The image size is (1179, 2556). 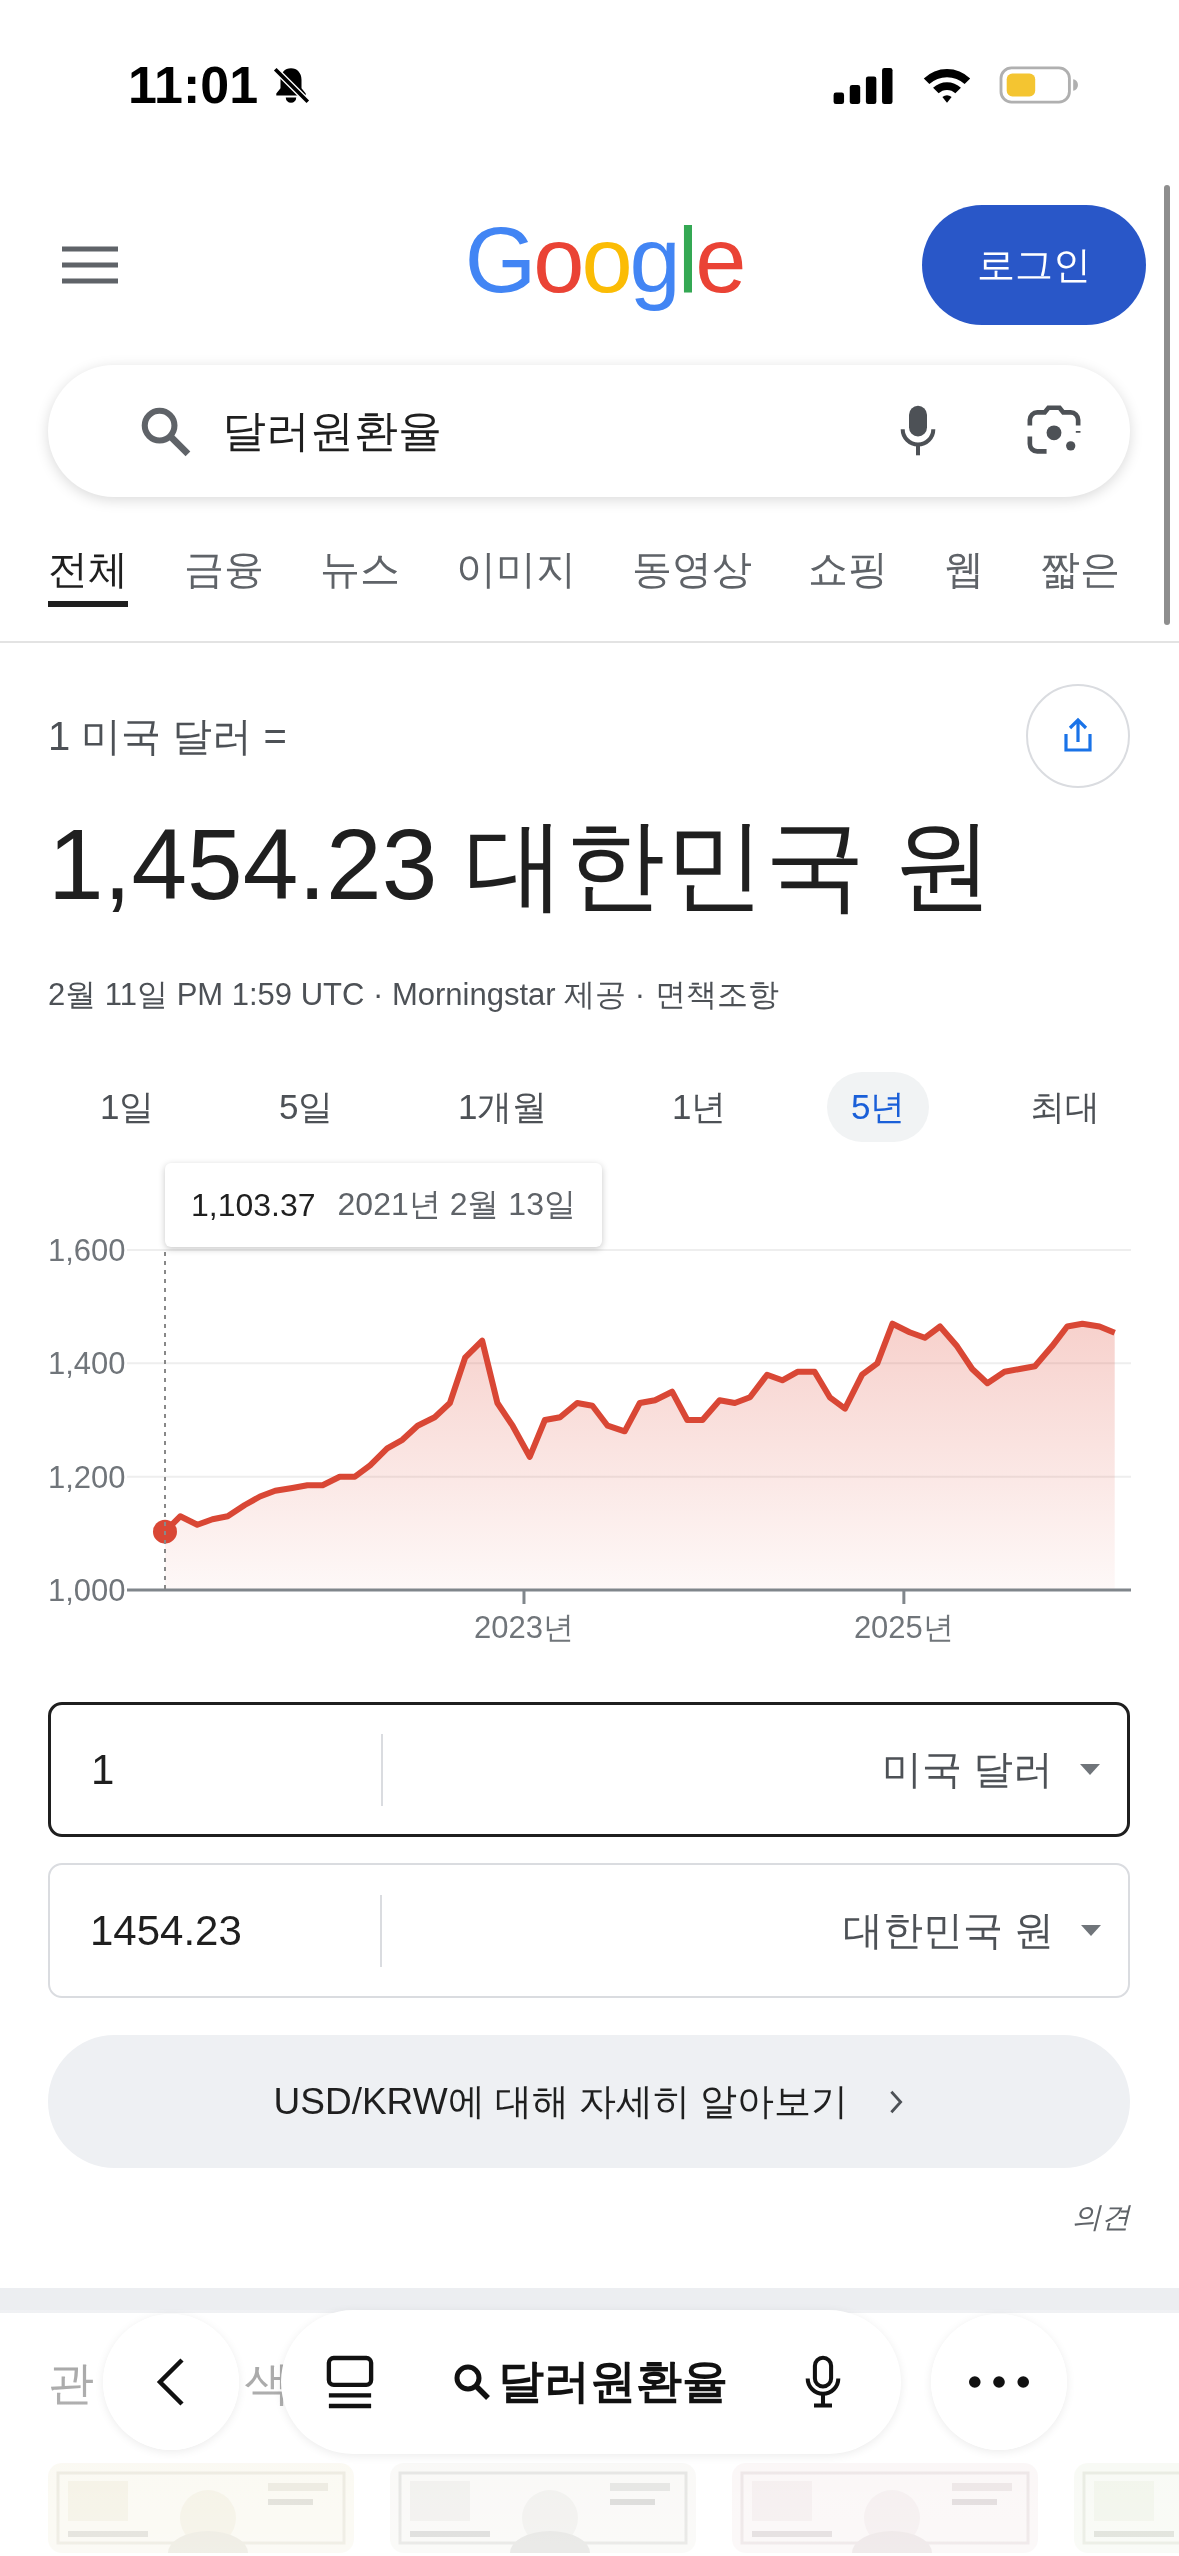 I want to click on wifi-icon, so click(x=947, y=85).